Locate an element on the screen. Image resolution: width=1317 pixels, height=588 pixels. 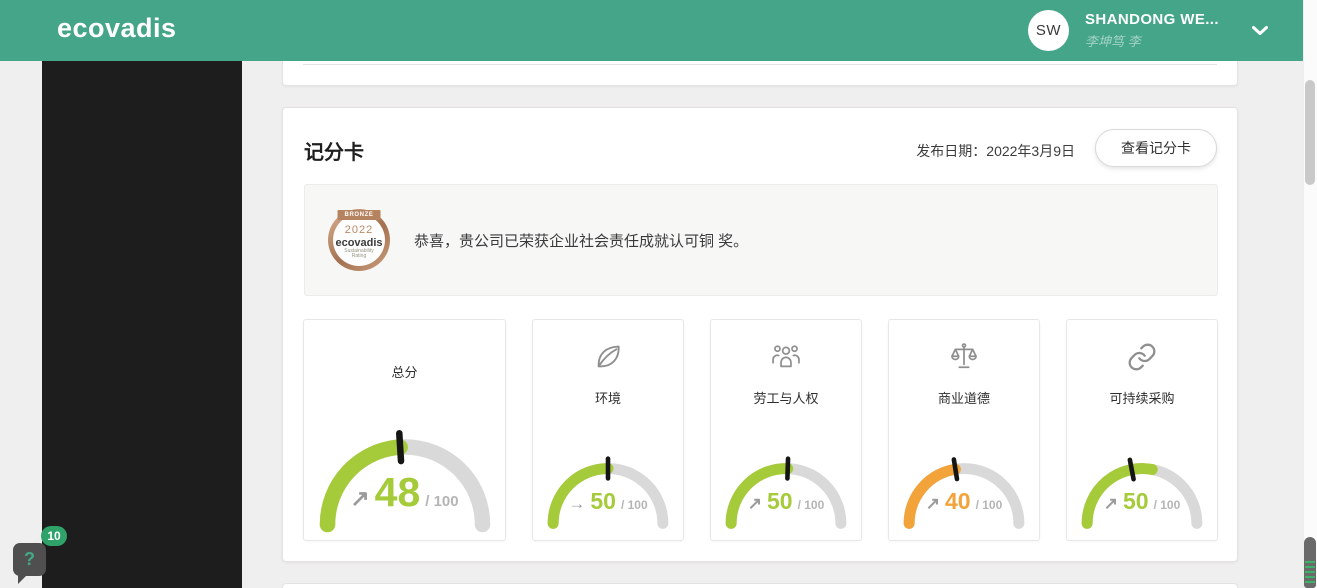
chevron-down-icon is located at coordinates (1260, 31).